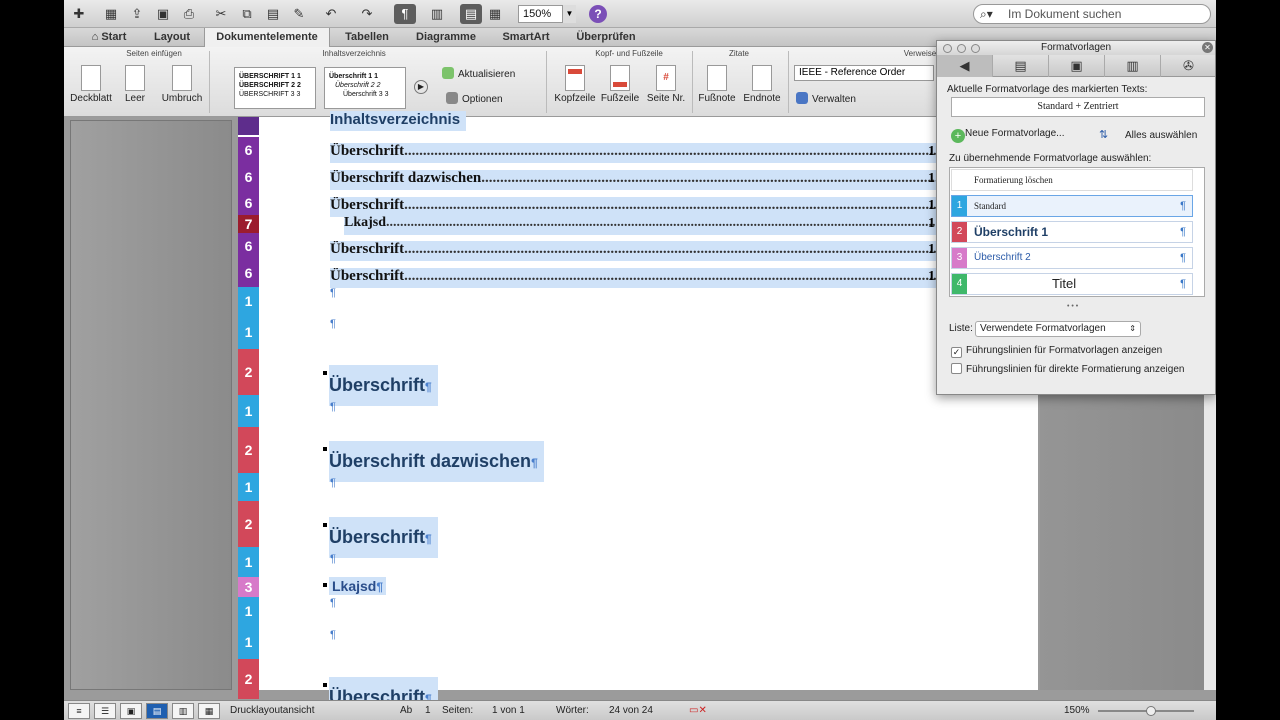 The width and height of the screenshot is (1280, 720). Describe the element at coordinates (183, 711) in the screenshot. I see `notebook-view-icon: ▥` at that location.